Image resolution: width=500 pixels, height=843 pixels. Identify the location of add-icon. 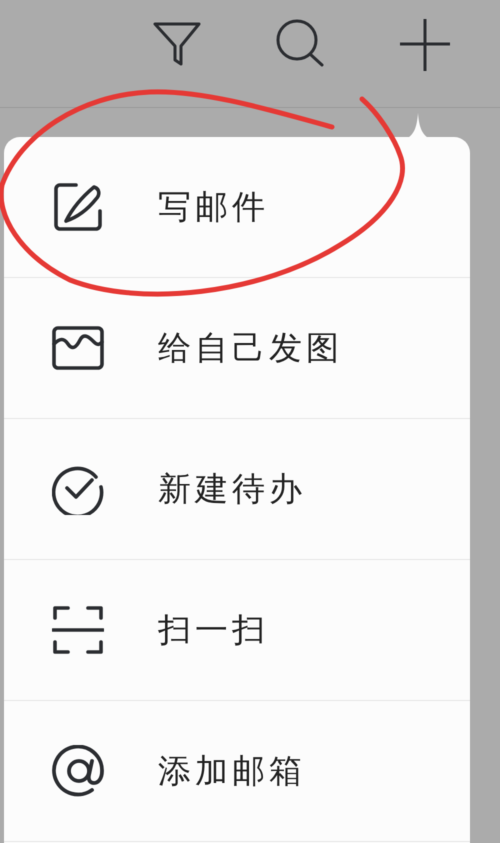
(425, 43).